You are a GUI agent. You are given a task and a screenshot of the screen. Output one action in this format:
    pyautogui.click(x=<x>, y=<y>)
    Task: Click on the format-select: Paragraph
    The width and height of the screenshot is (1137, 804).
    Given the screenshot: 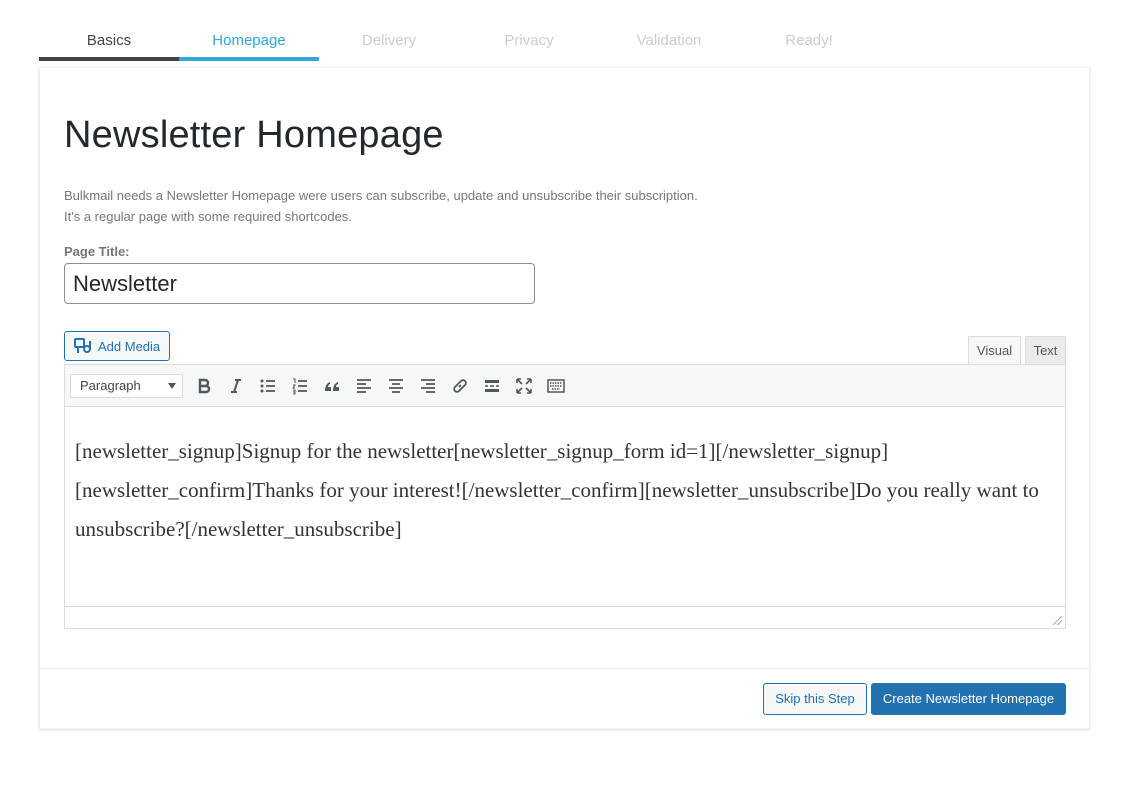 What is the action you would take?
    pyautogui.click(x=126, y=385)
    